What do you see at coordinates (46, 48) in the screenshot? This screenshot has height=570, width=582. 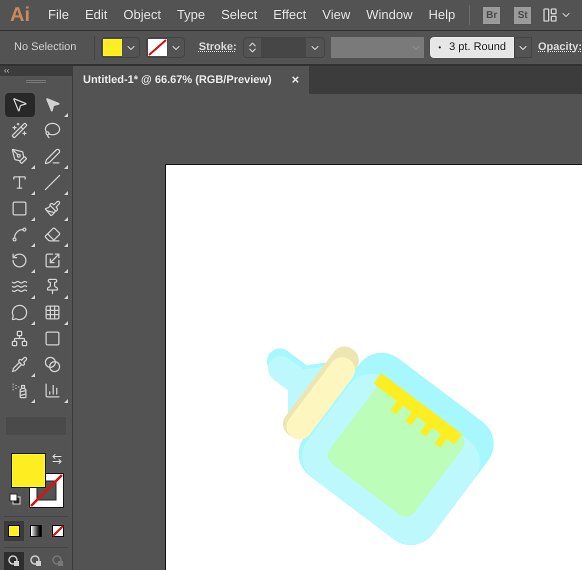 I see `selection-status: No Selection` at bounding box center [46, 48].